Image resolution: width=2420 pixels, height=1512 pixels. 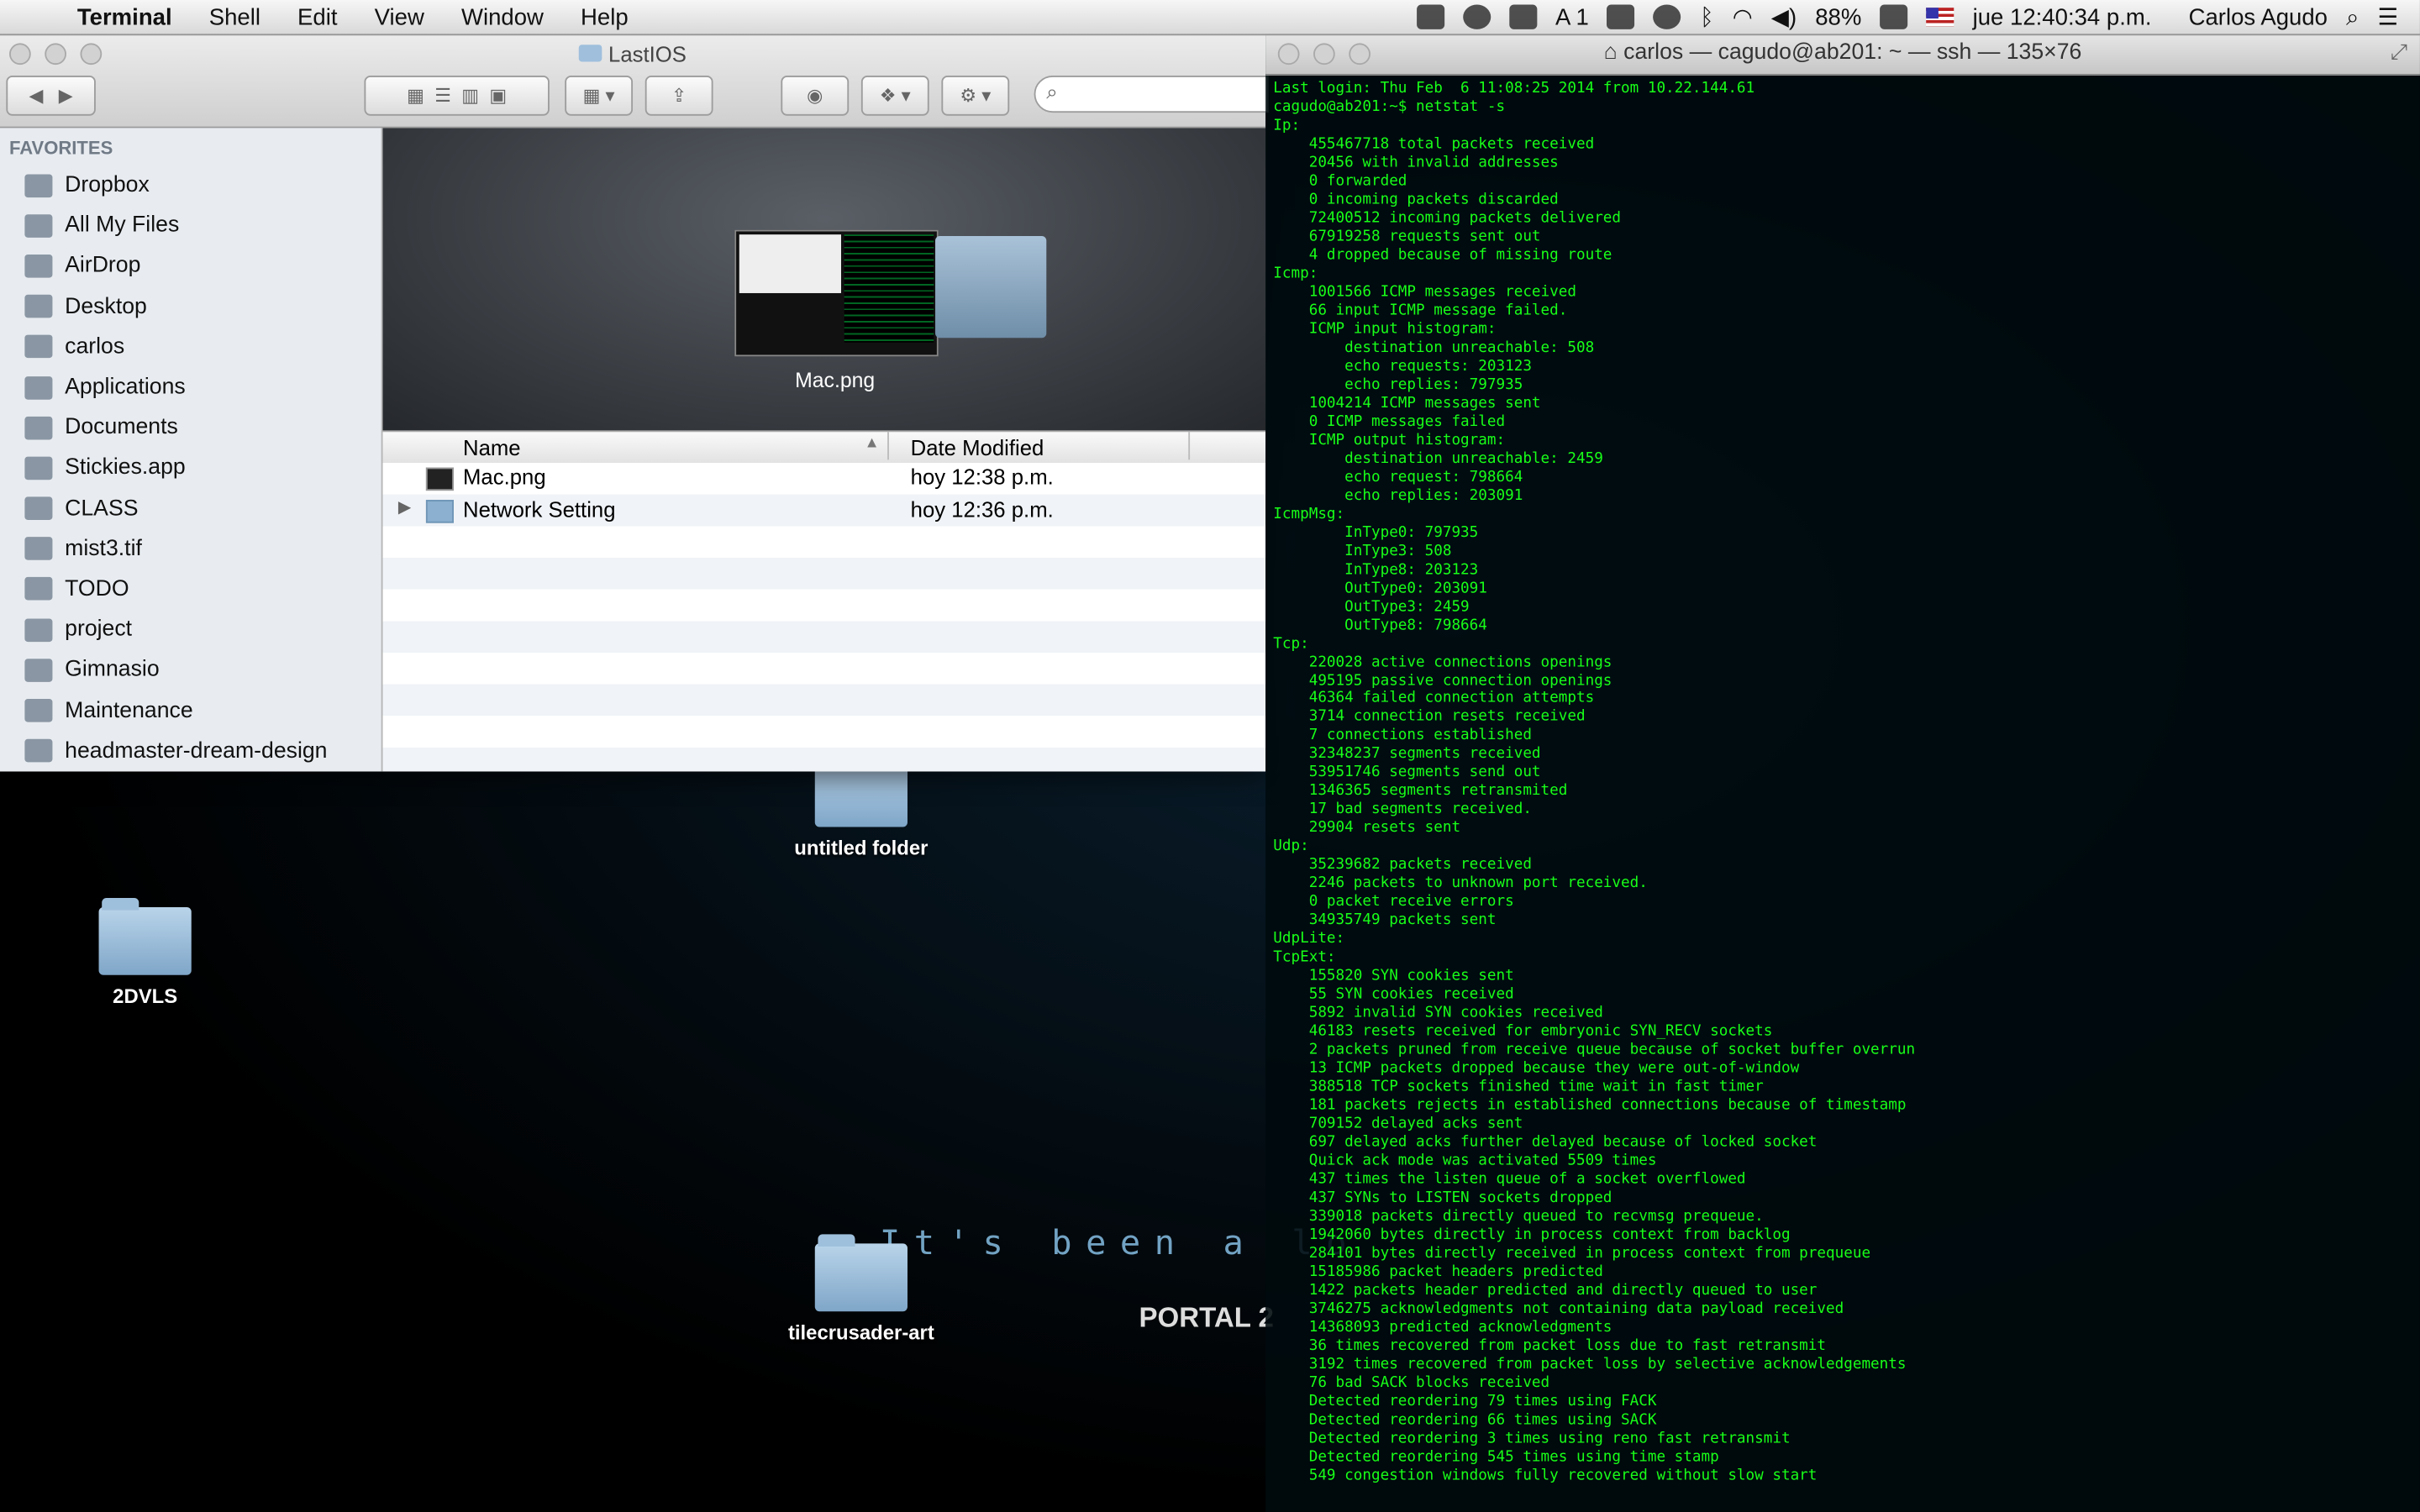 I want to click on dropbox-status-icon, so click(x=1476, y=16).